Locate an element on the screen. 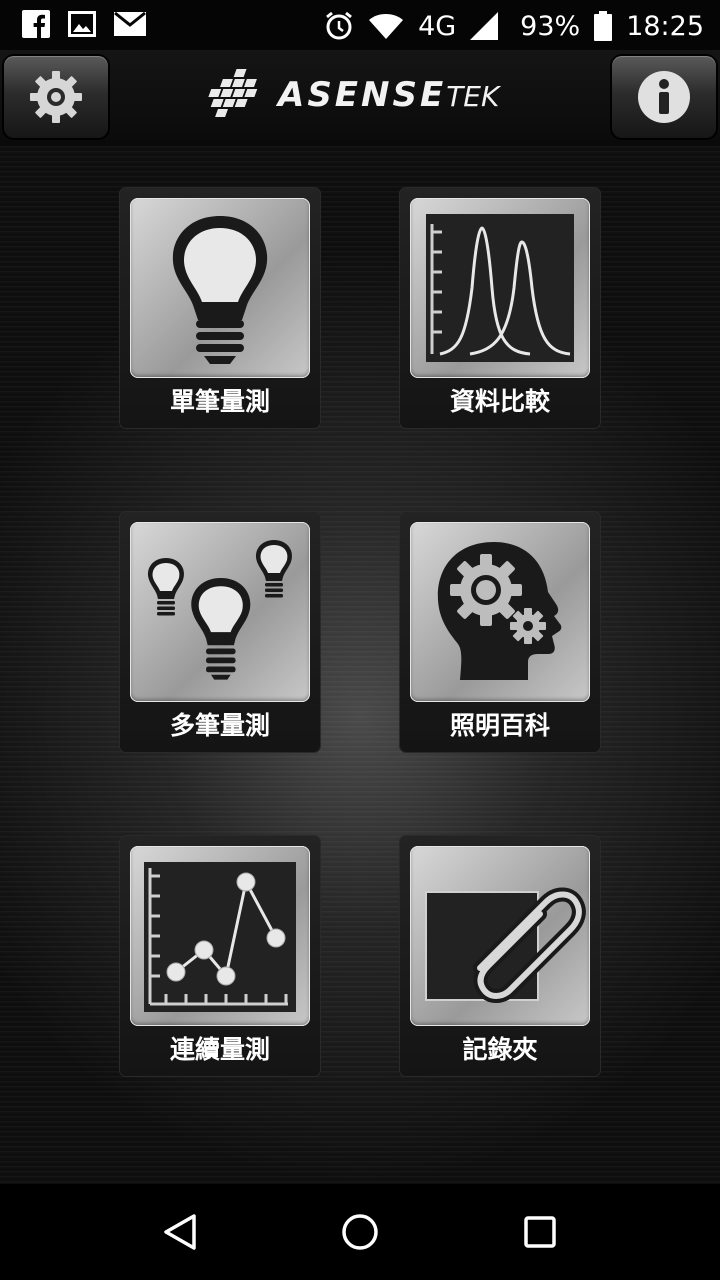 This screenshot has height=1280, width=720. recents-square-icon is located at coordinates (540, 1232).